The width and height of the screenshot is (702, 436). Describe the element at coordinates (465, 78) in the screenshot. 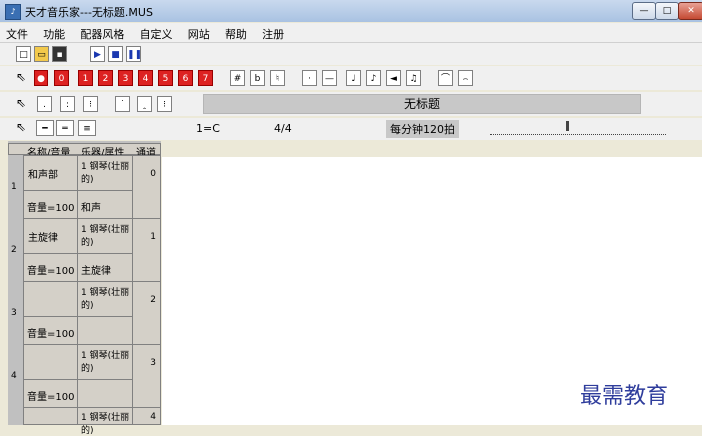

I see `tie-icon: ⌢` at that location.